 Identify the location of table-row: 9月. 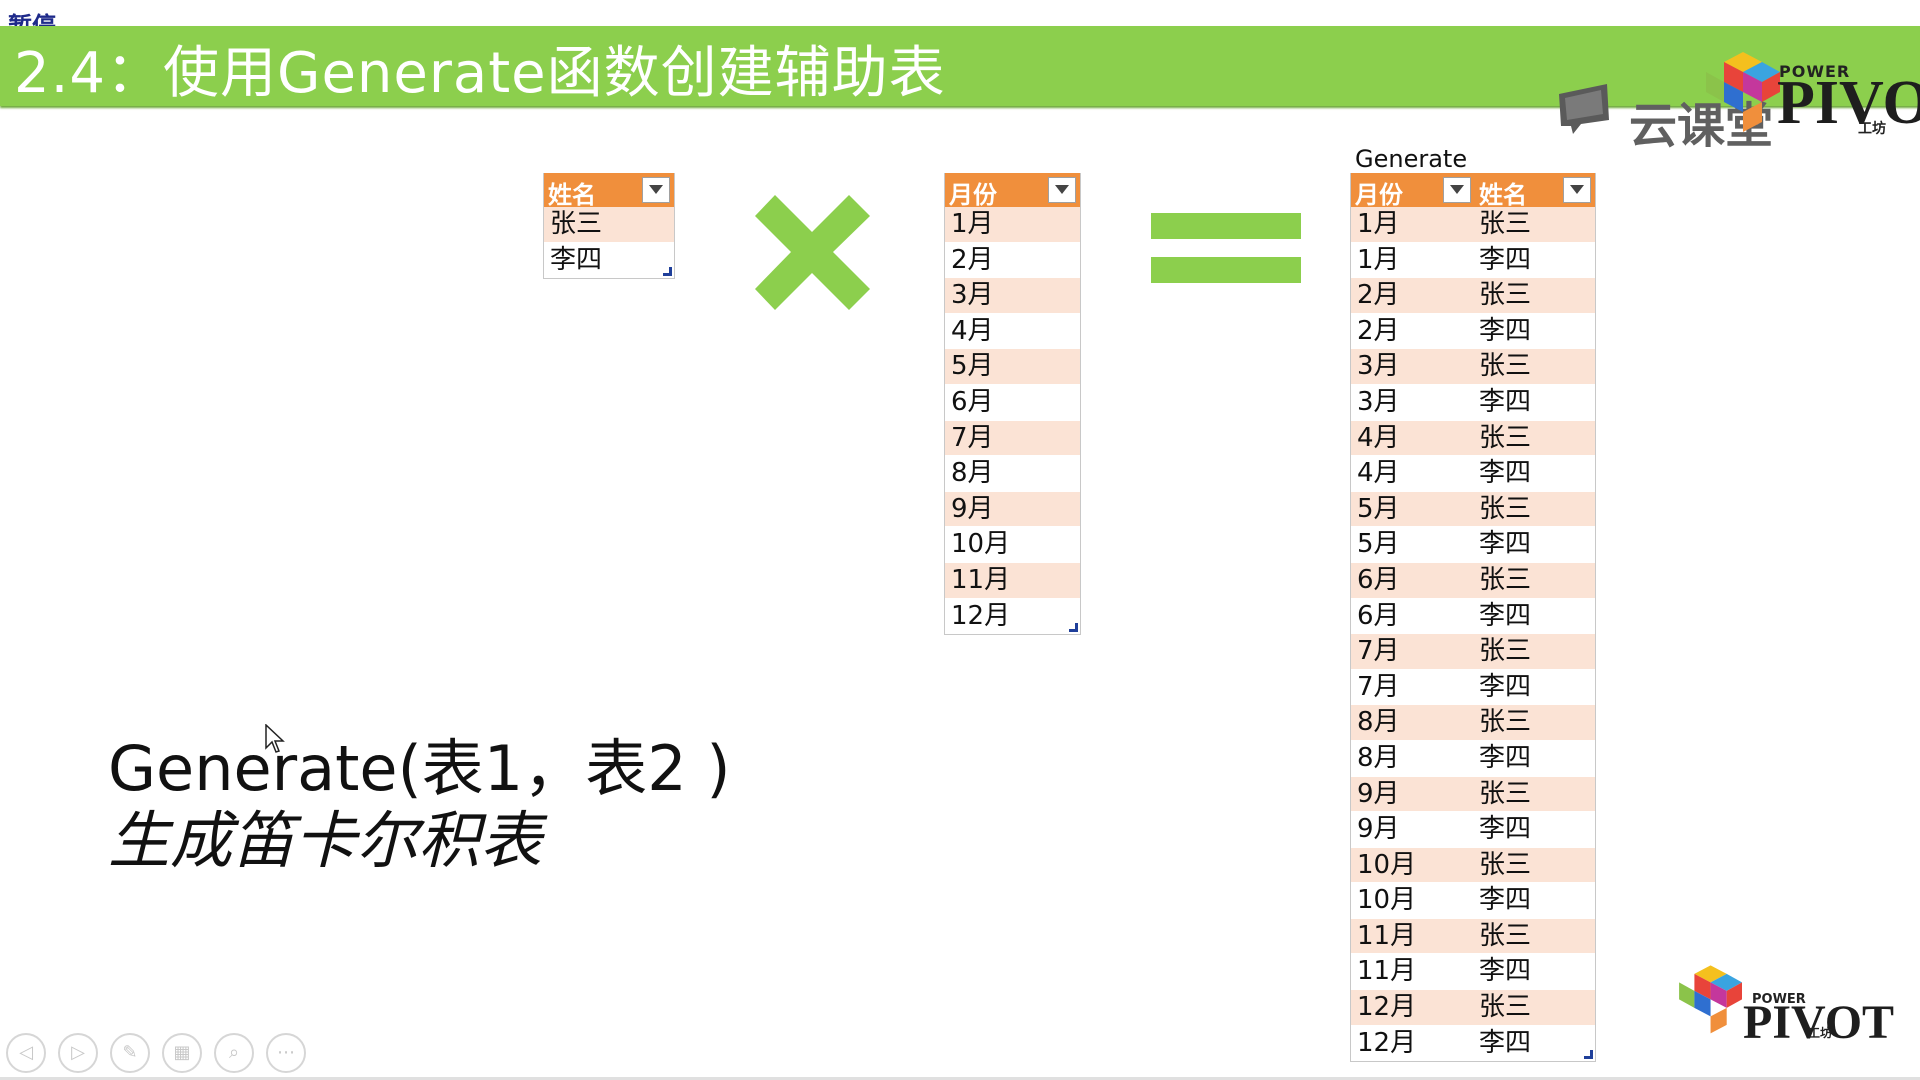
(1012, 509).